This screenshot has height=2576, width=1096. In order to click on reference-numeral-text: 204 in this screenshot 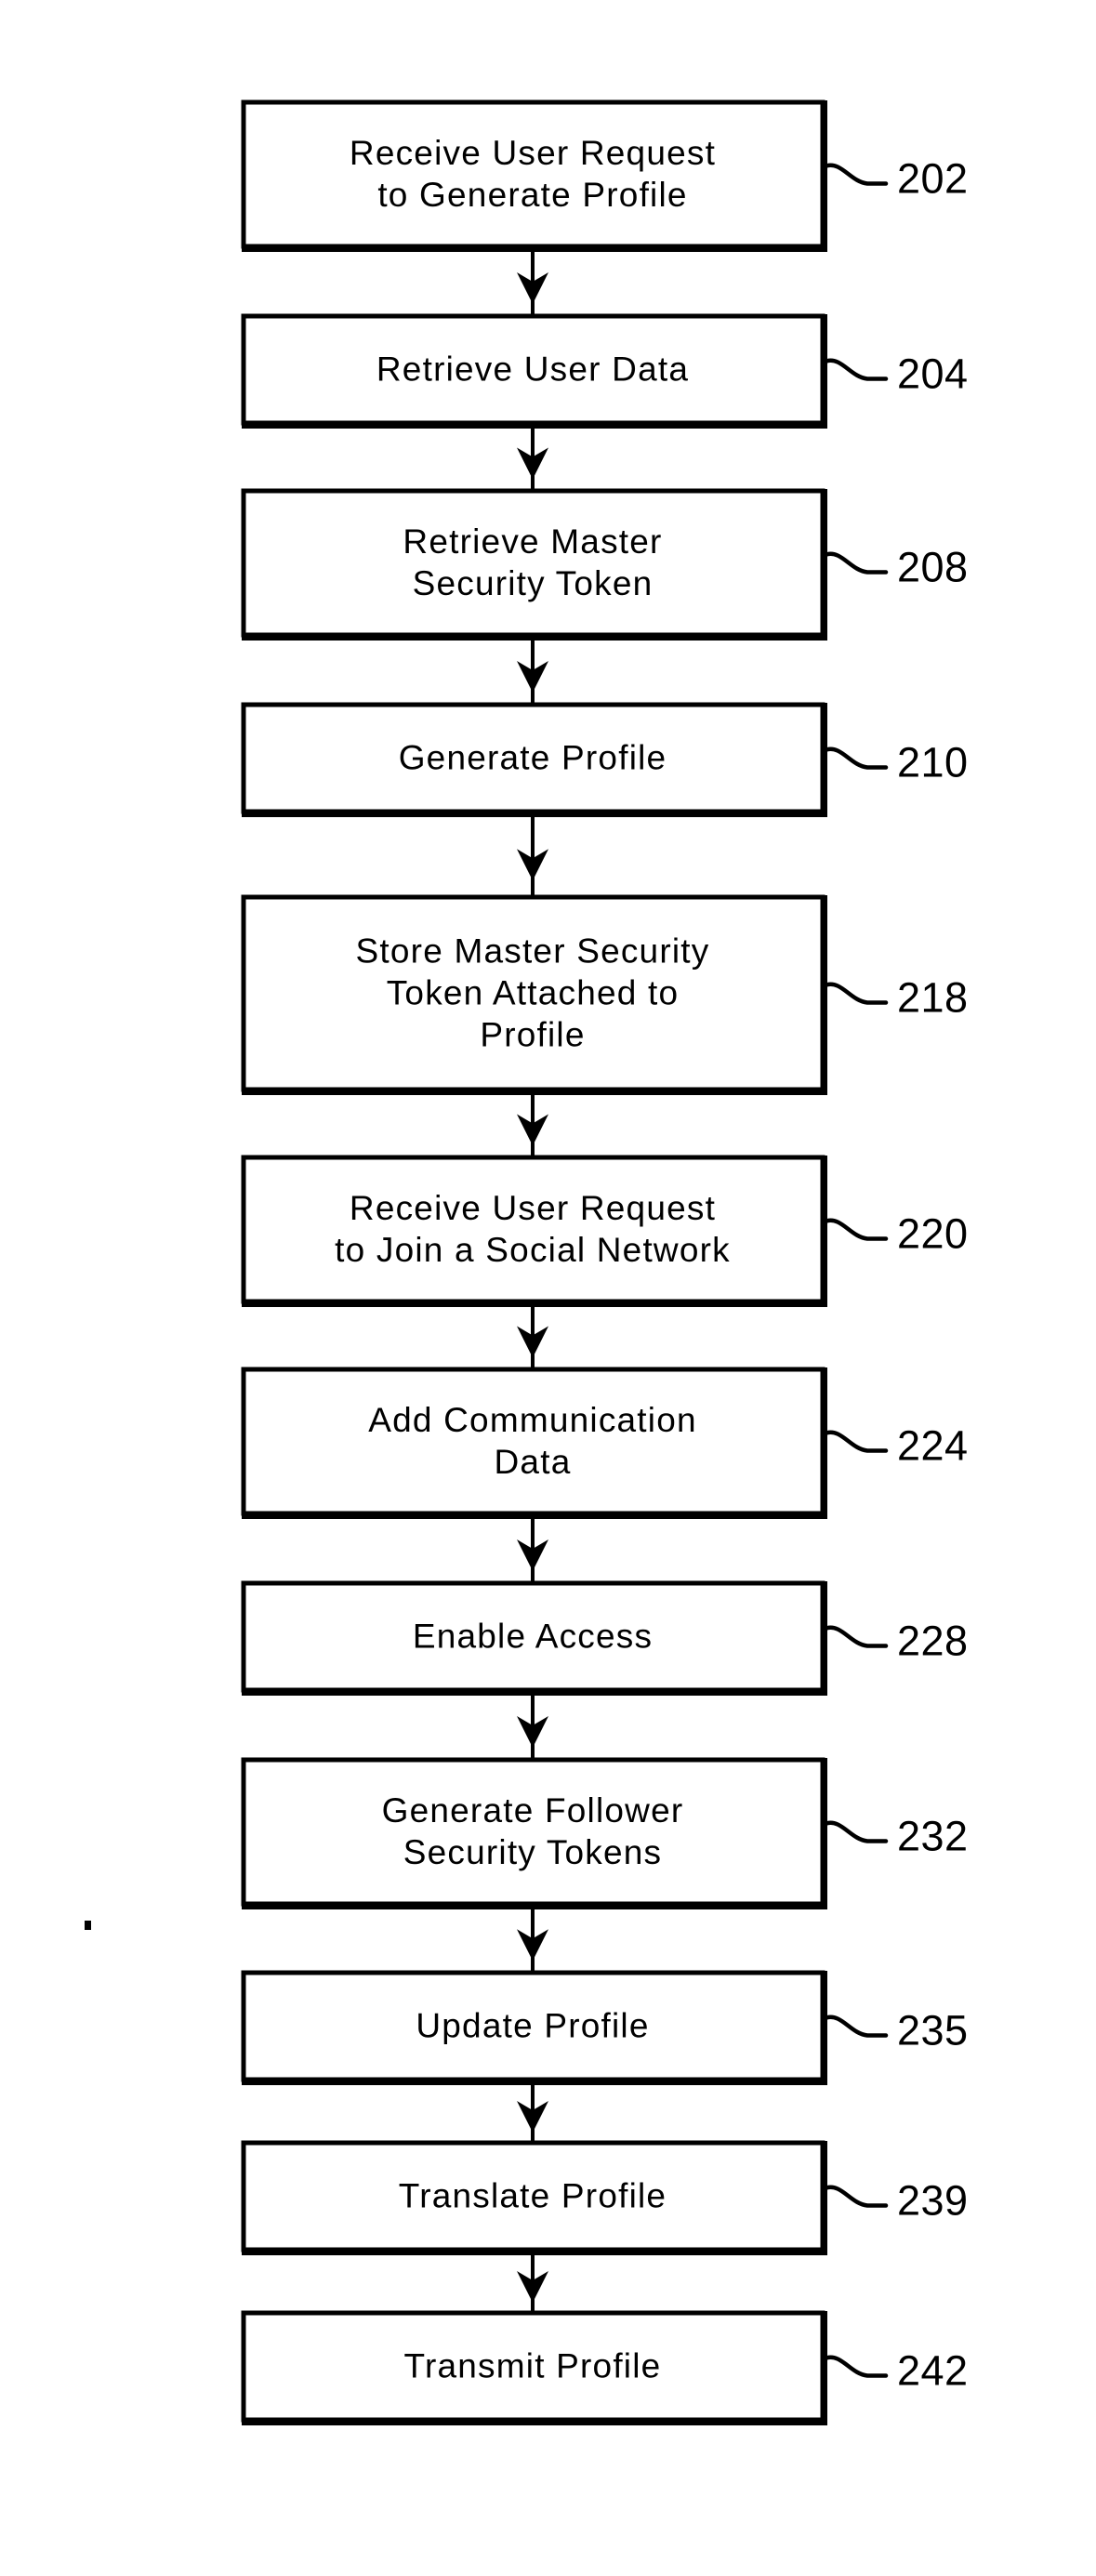, I will do `click(933, 374)`.